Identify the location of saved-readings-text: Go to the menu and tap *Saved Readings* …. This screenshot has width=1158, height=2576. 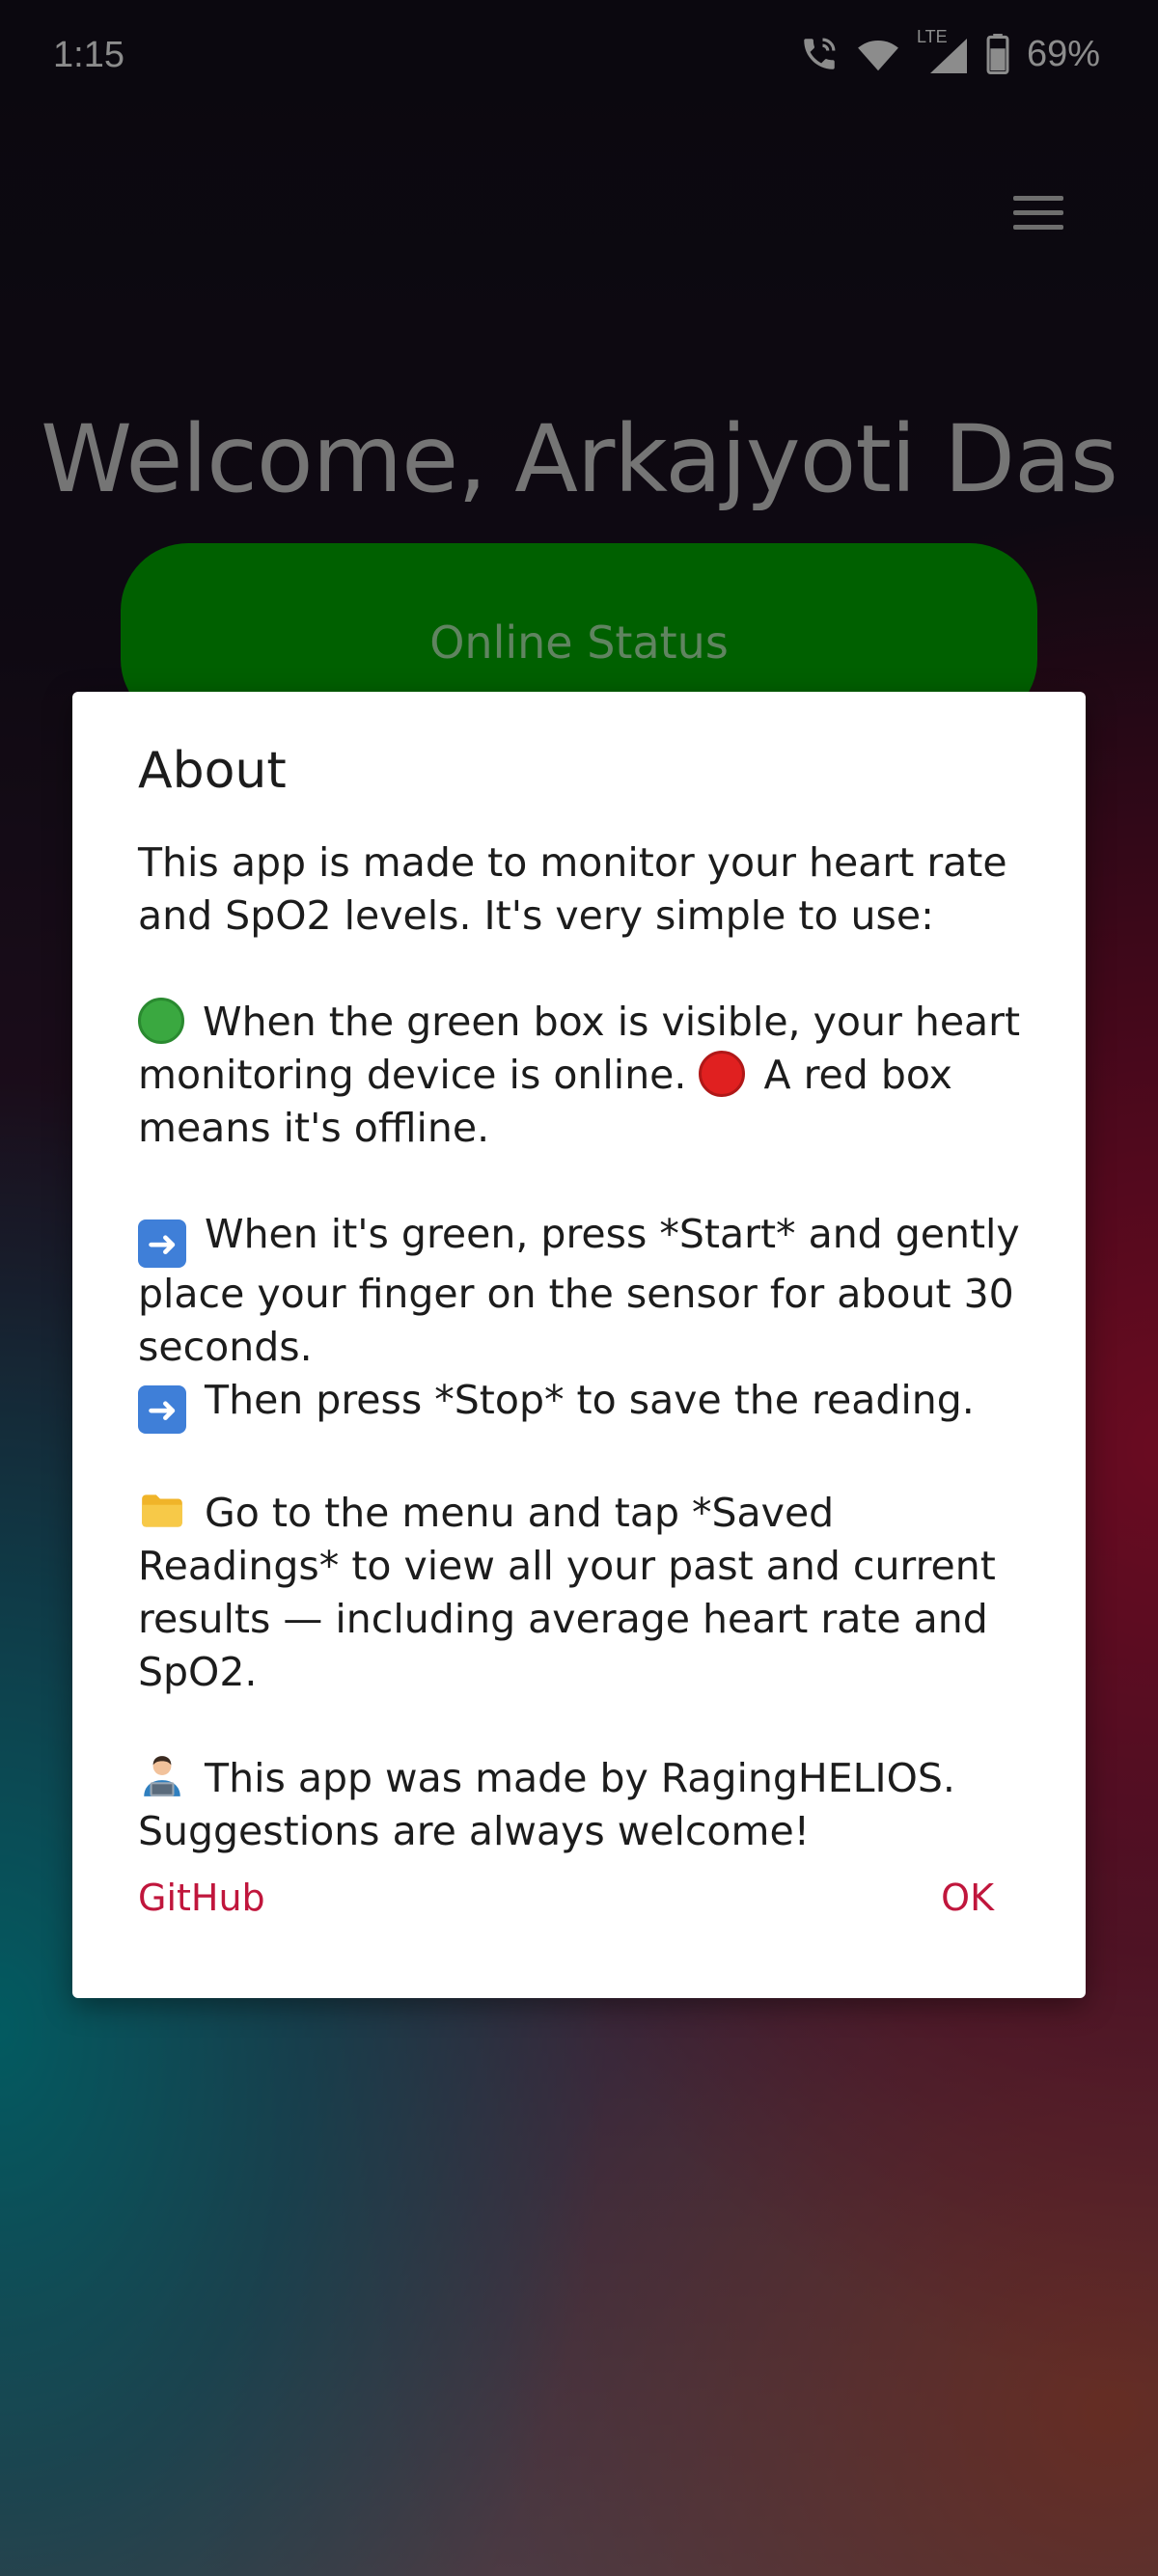
(573, 1593).